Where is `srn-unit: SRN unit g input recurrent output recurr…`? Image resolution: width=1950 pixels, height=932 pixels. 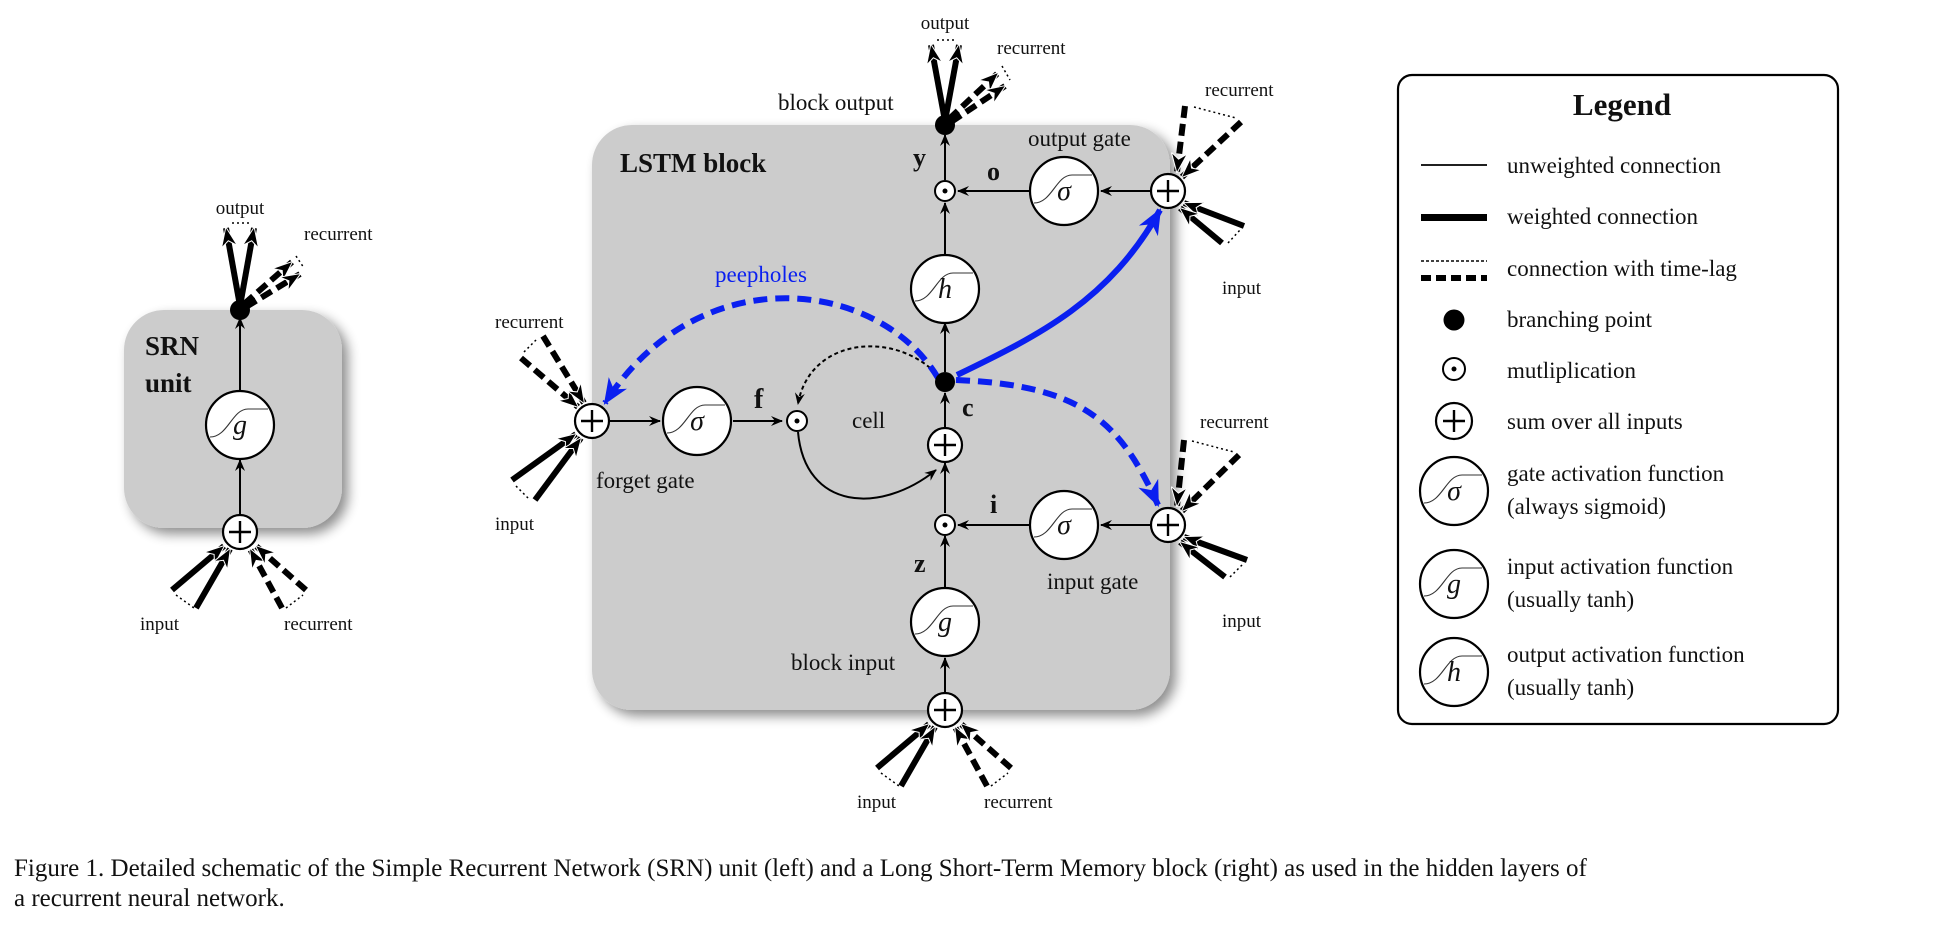
srn-unit: SRN unit g input recurrent output recurr… is located at coordinates (248, 416).